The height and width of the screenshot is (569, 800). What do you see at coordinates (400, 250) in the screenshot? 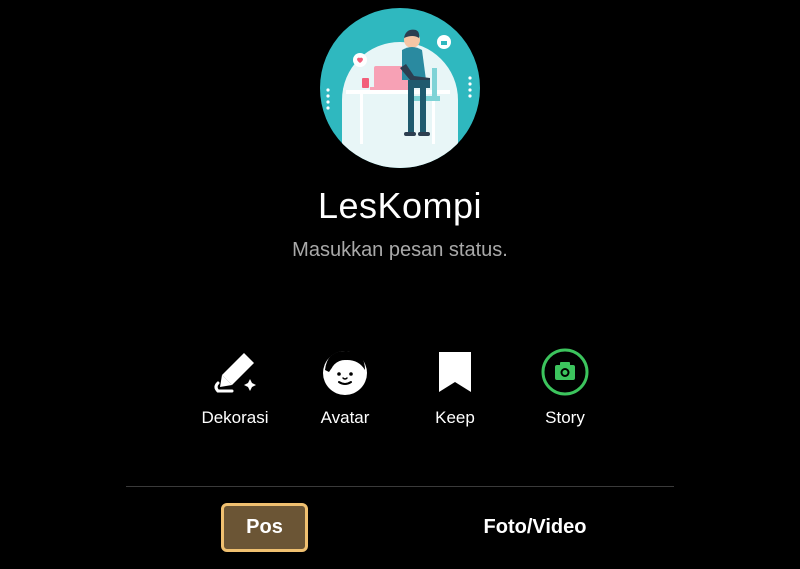
I see `status-message: Masukkan pesan status.` at bounding box center [400, 250].